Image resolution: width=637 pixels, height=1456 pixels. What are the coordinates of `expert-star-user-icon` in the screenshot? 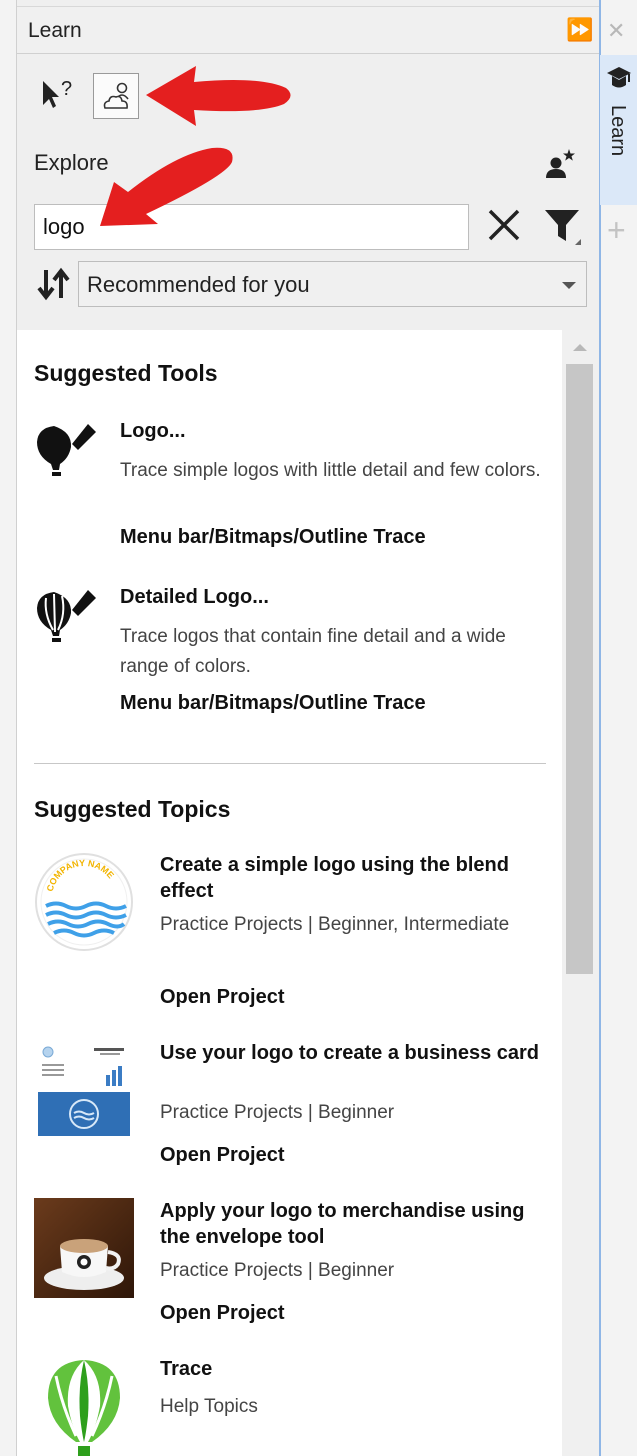 It's located at (560, 166).